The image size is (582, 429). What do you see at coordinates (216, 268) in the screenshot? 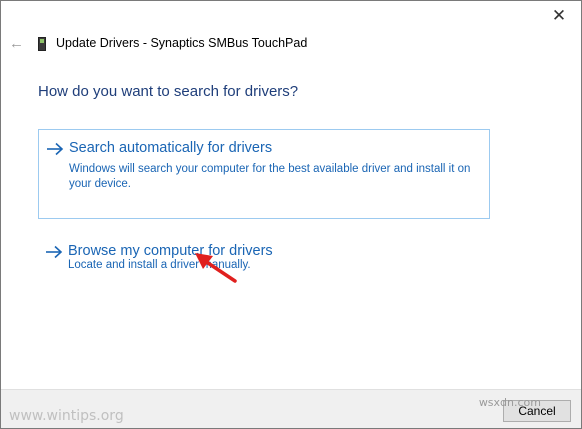
I see `annotation-arrow-icon` at bounding box center [216, 268].